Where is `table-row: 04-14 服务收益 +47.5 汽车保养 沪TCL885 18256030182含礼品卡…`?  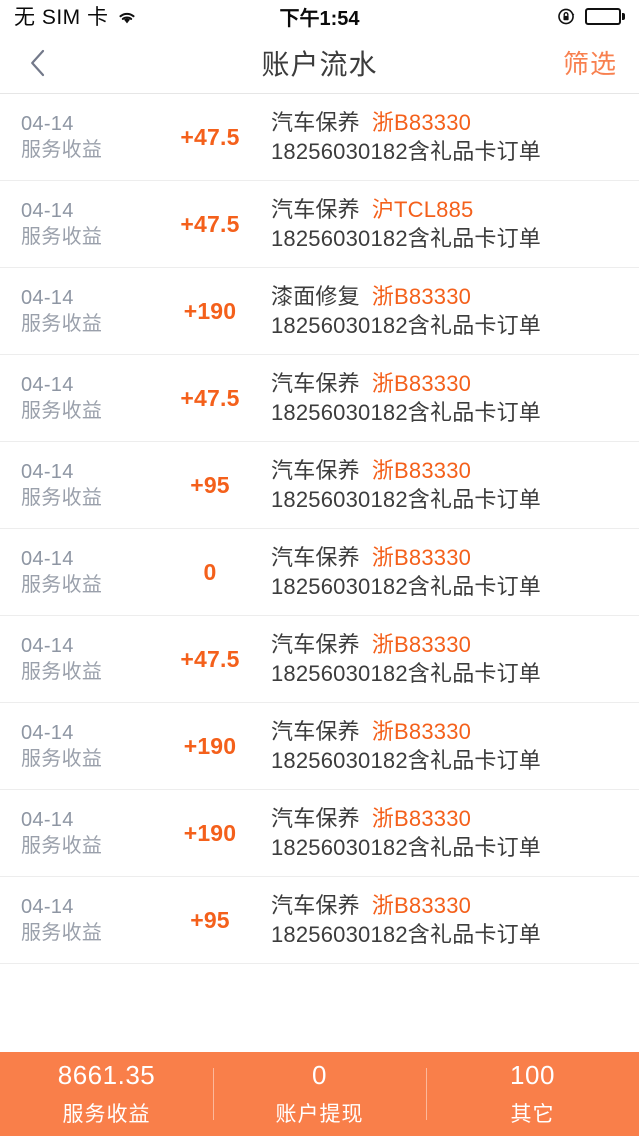
table-row: 04-14 服务收益 +47.5 汽车保养 沪TCL885 18256030182含礼品卡… is located at coordinates (319, 224).